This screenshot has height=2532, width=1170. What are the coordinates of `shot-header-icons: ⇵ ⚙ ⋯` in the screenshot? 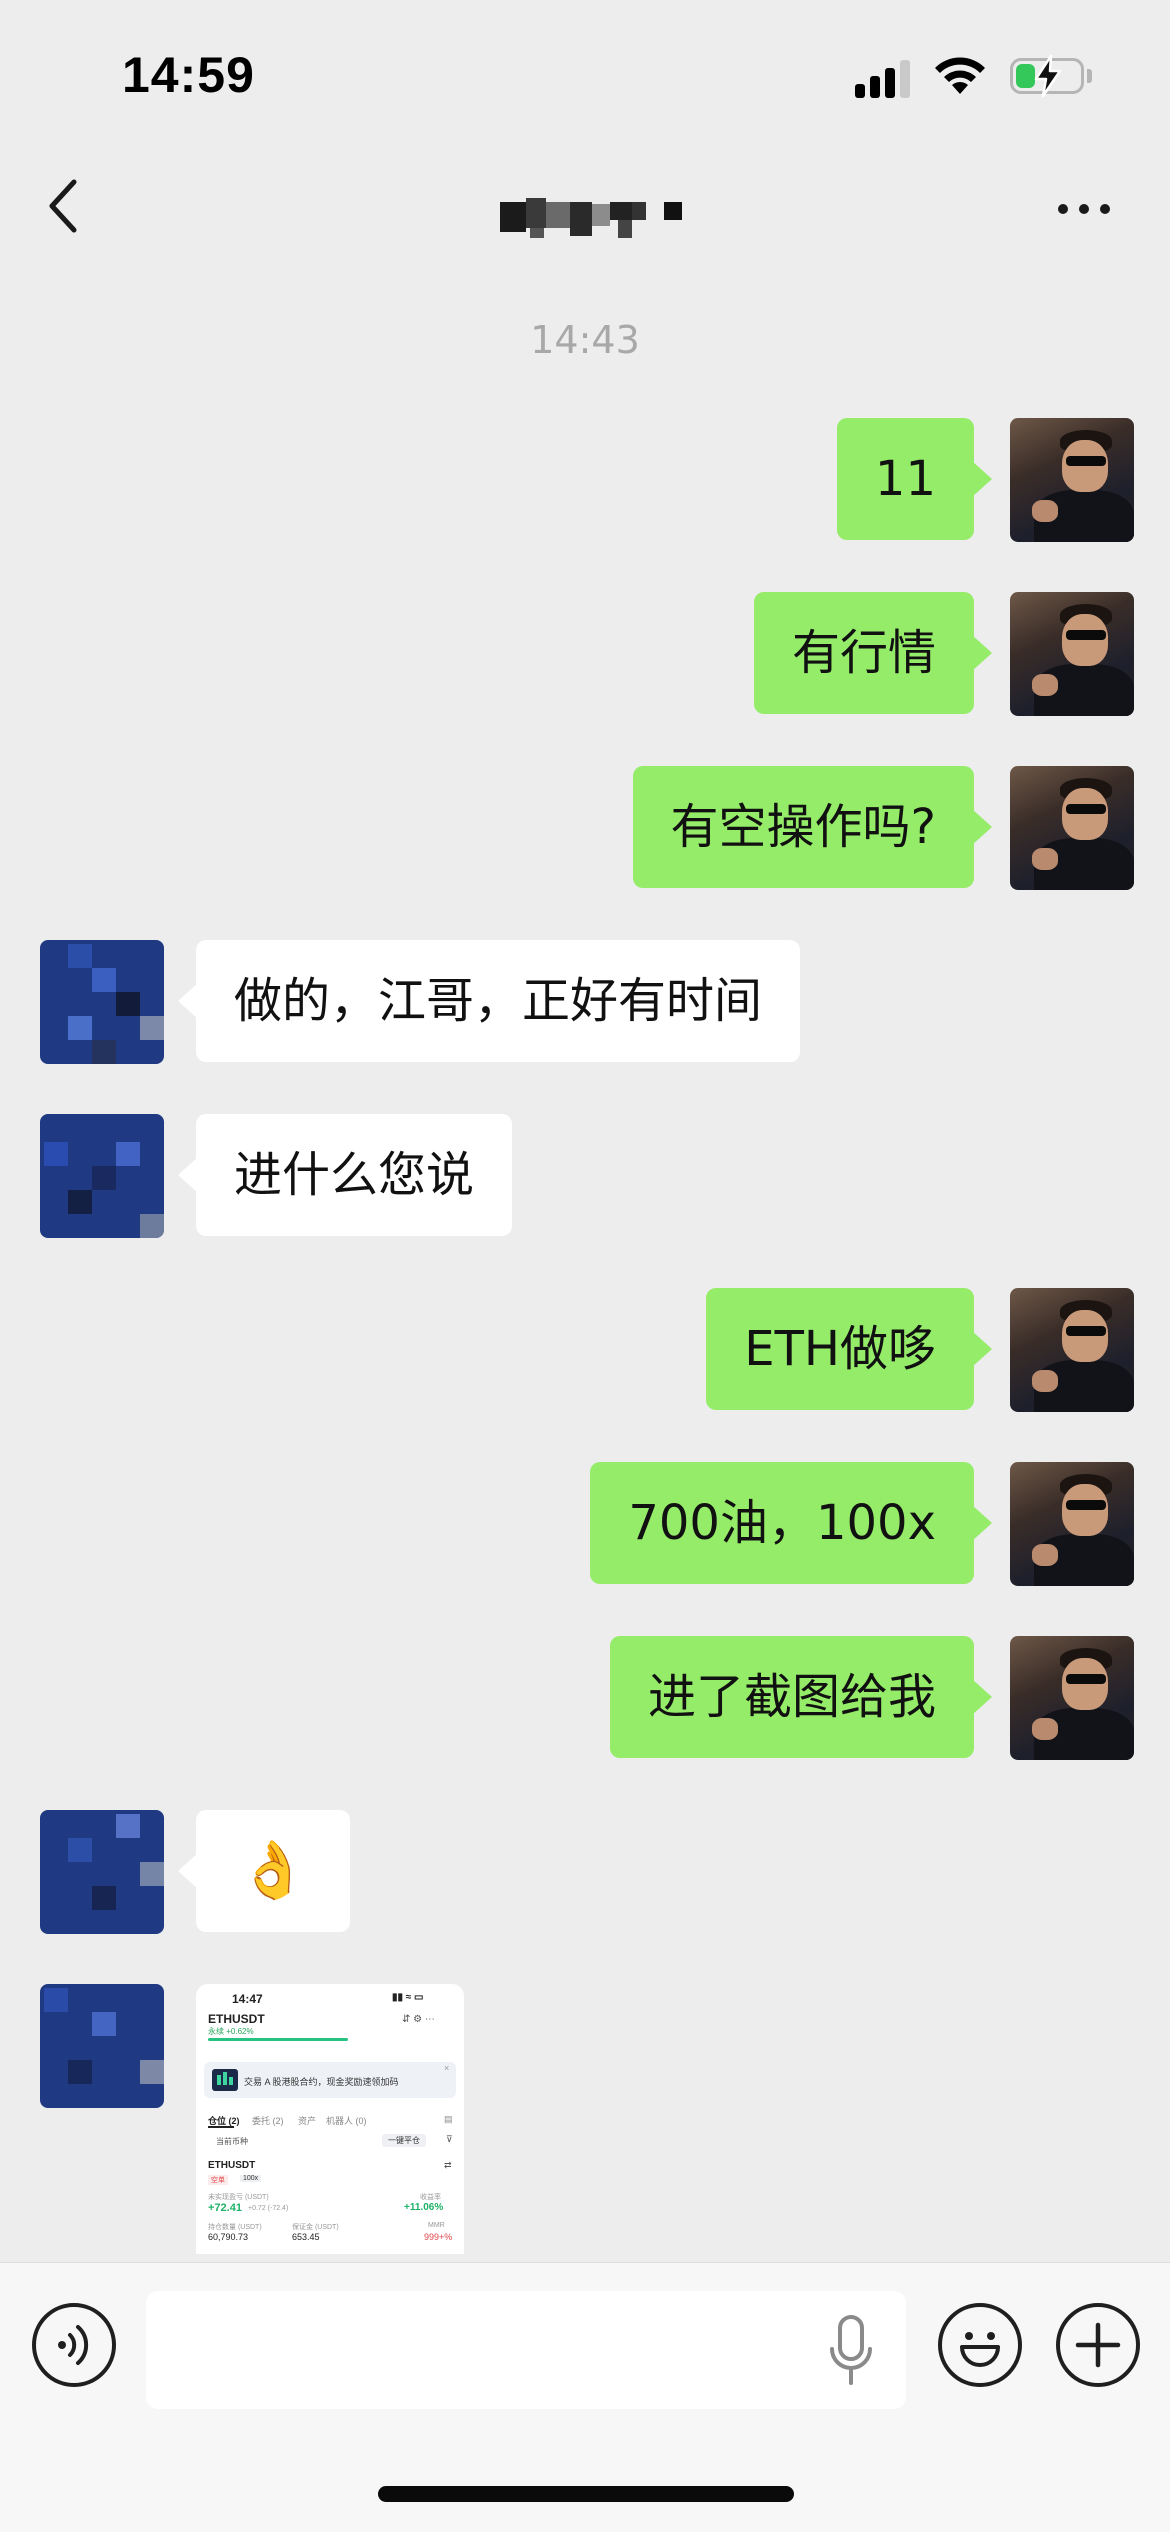 It's located at (418, 2019).